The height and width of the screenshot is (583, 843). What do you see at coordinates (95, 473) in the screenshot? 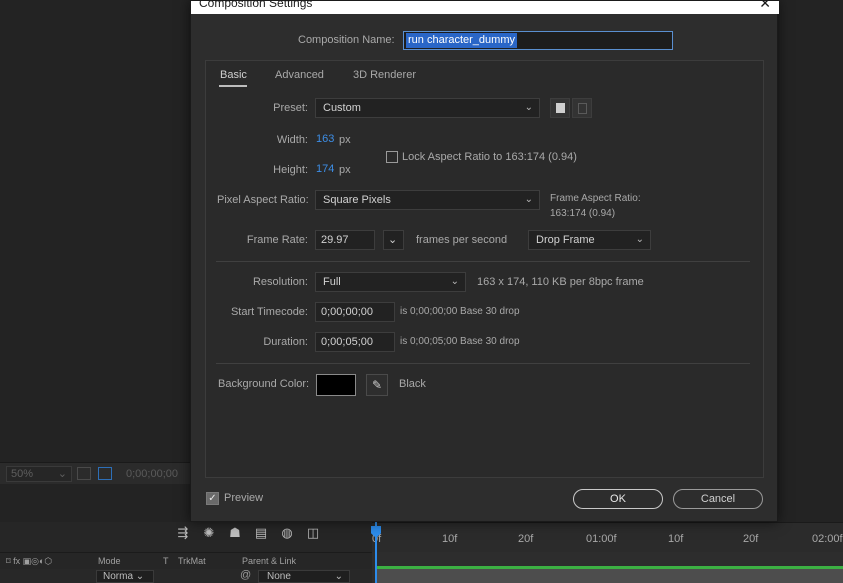
I see `viewer-status-bar: 50% ⌄ 0;00;00;00` at bounding box center [95, 473].